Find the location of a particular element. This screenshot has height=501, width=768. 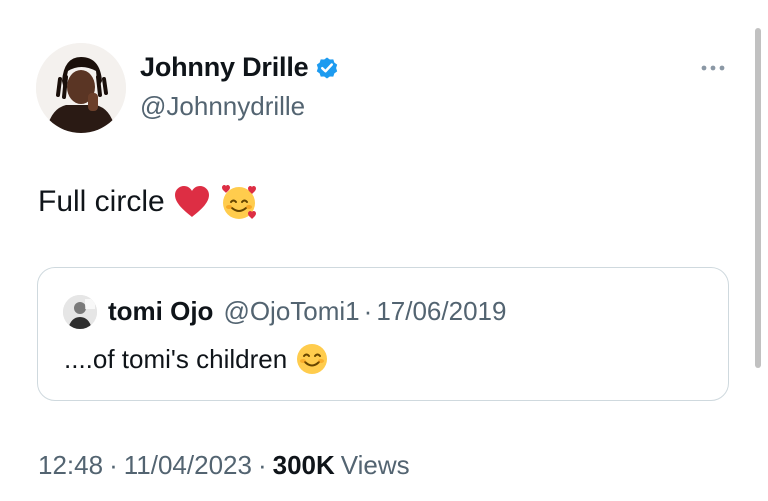

tweet-text: Full circle is located at coordinates (148, 202).